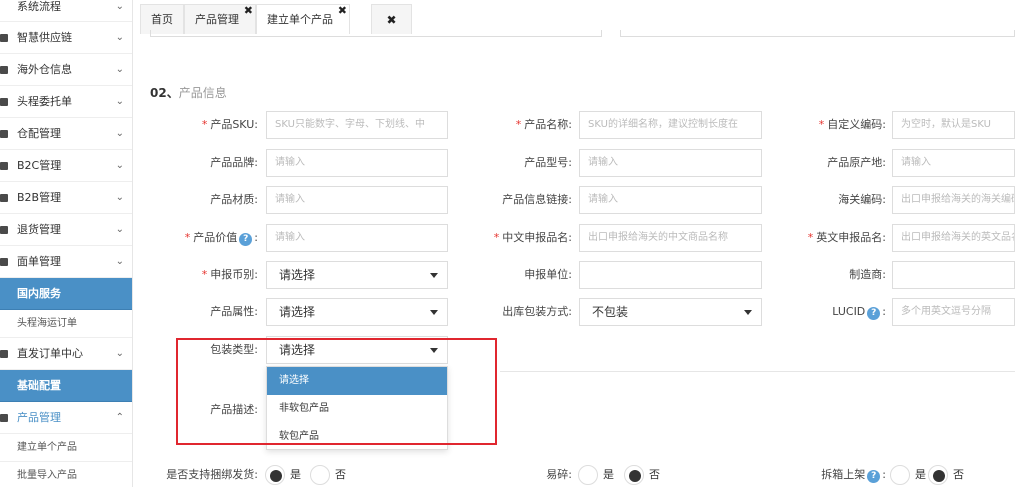 This screenshot has height=487, width=1015. I want to click on sidebar-item-product-mgmt: 产品管理 ⌃, so click(66, 418).